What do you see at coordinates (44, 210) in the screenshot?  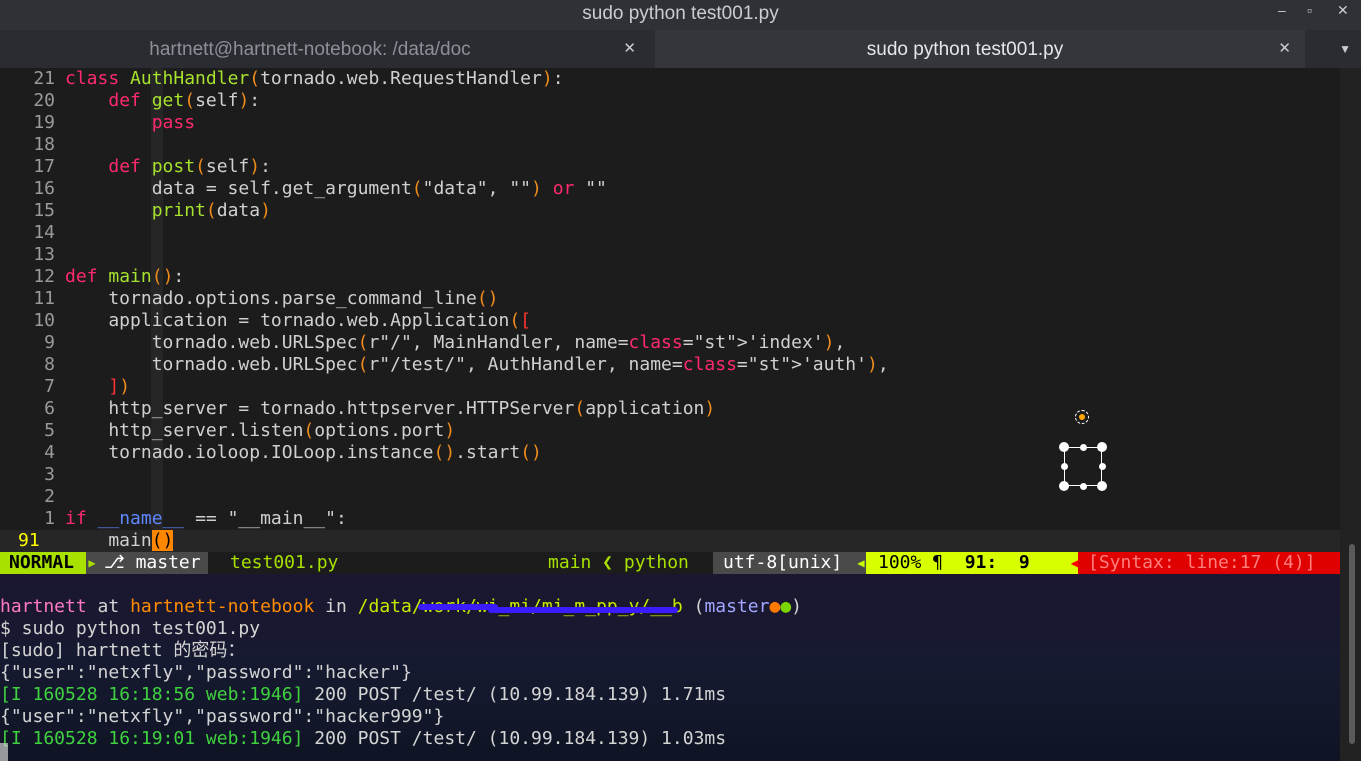 I see `line-number: 15` at bounding box center [44, 210].